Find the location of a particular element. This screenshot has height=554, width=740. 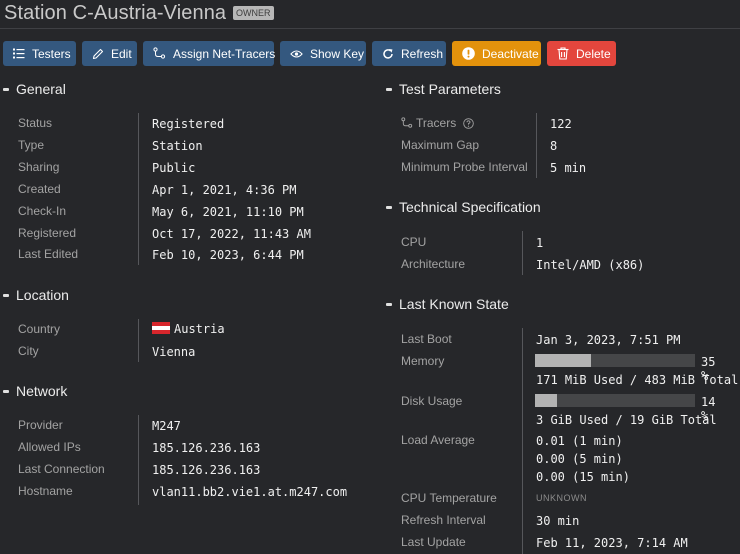

page-header: Station C-Austria-Vienna OWNER is located at coordinates (370, 14).